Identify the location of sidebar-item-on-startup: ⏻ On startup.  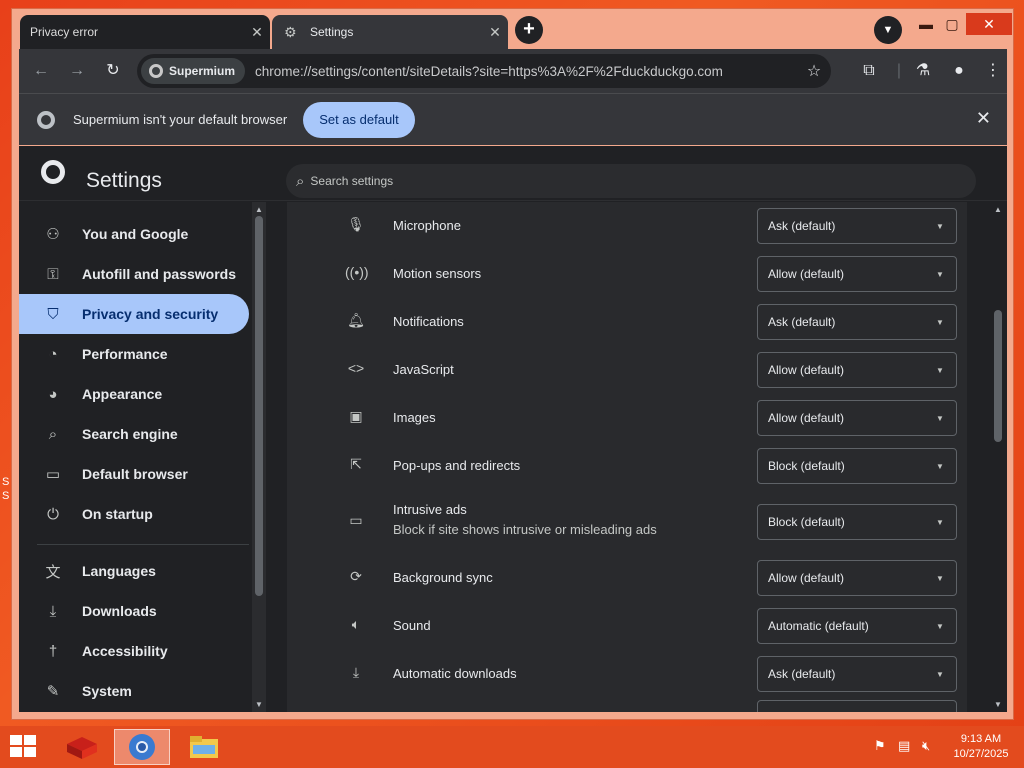
(134, 514).